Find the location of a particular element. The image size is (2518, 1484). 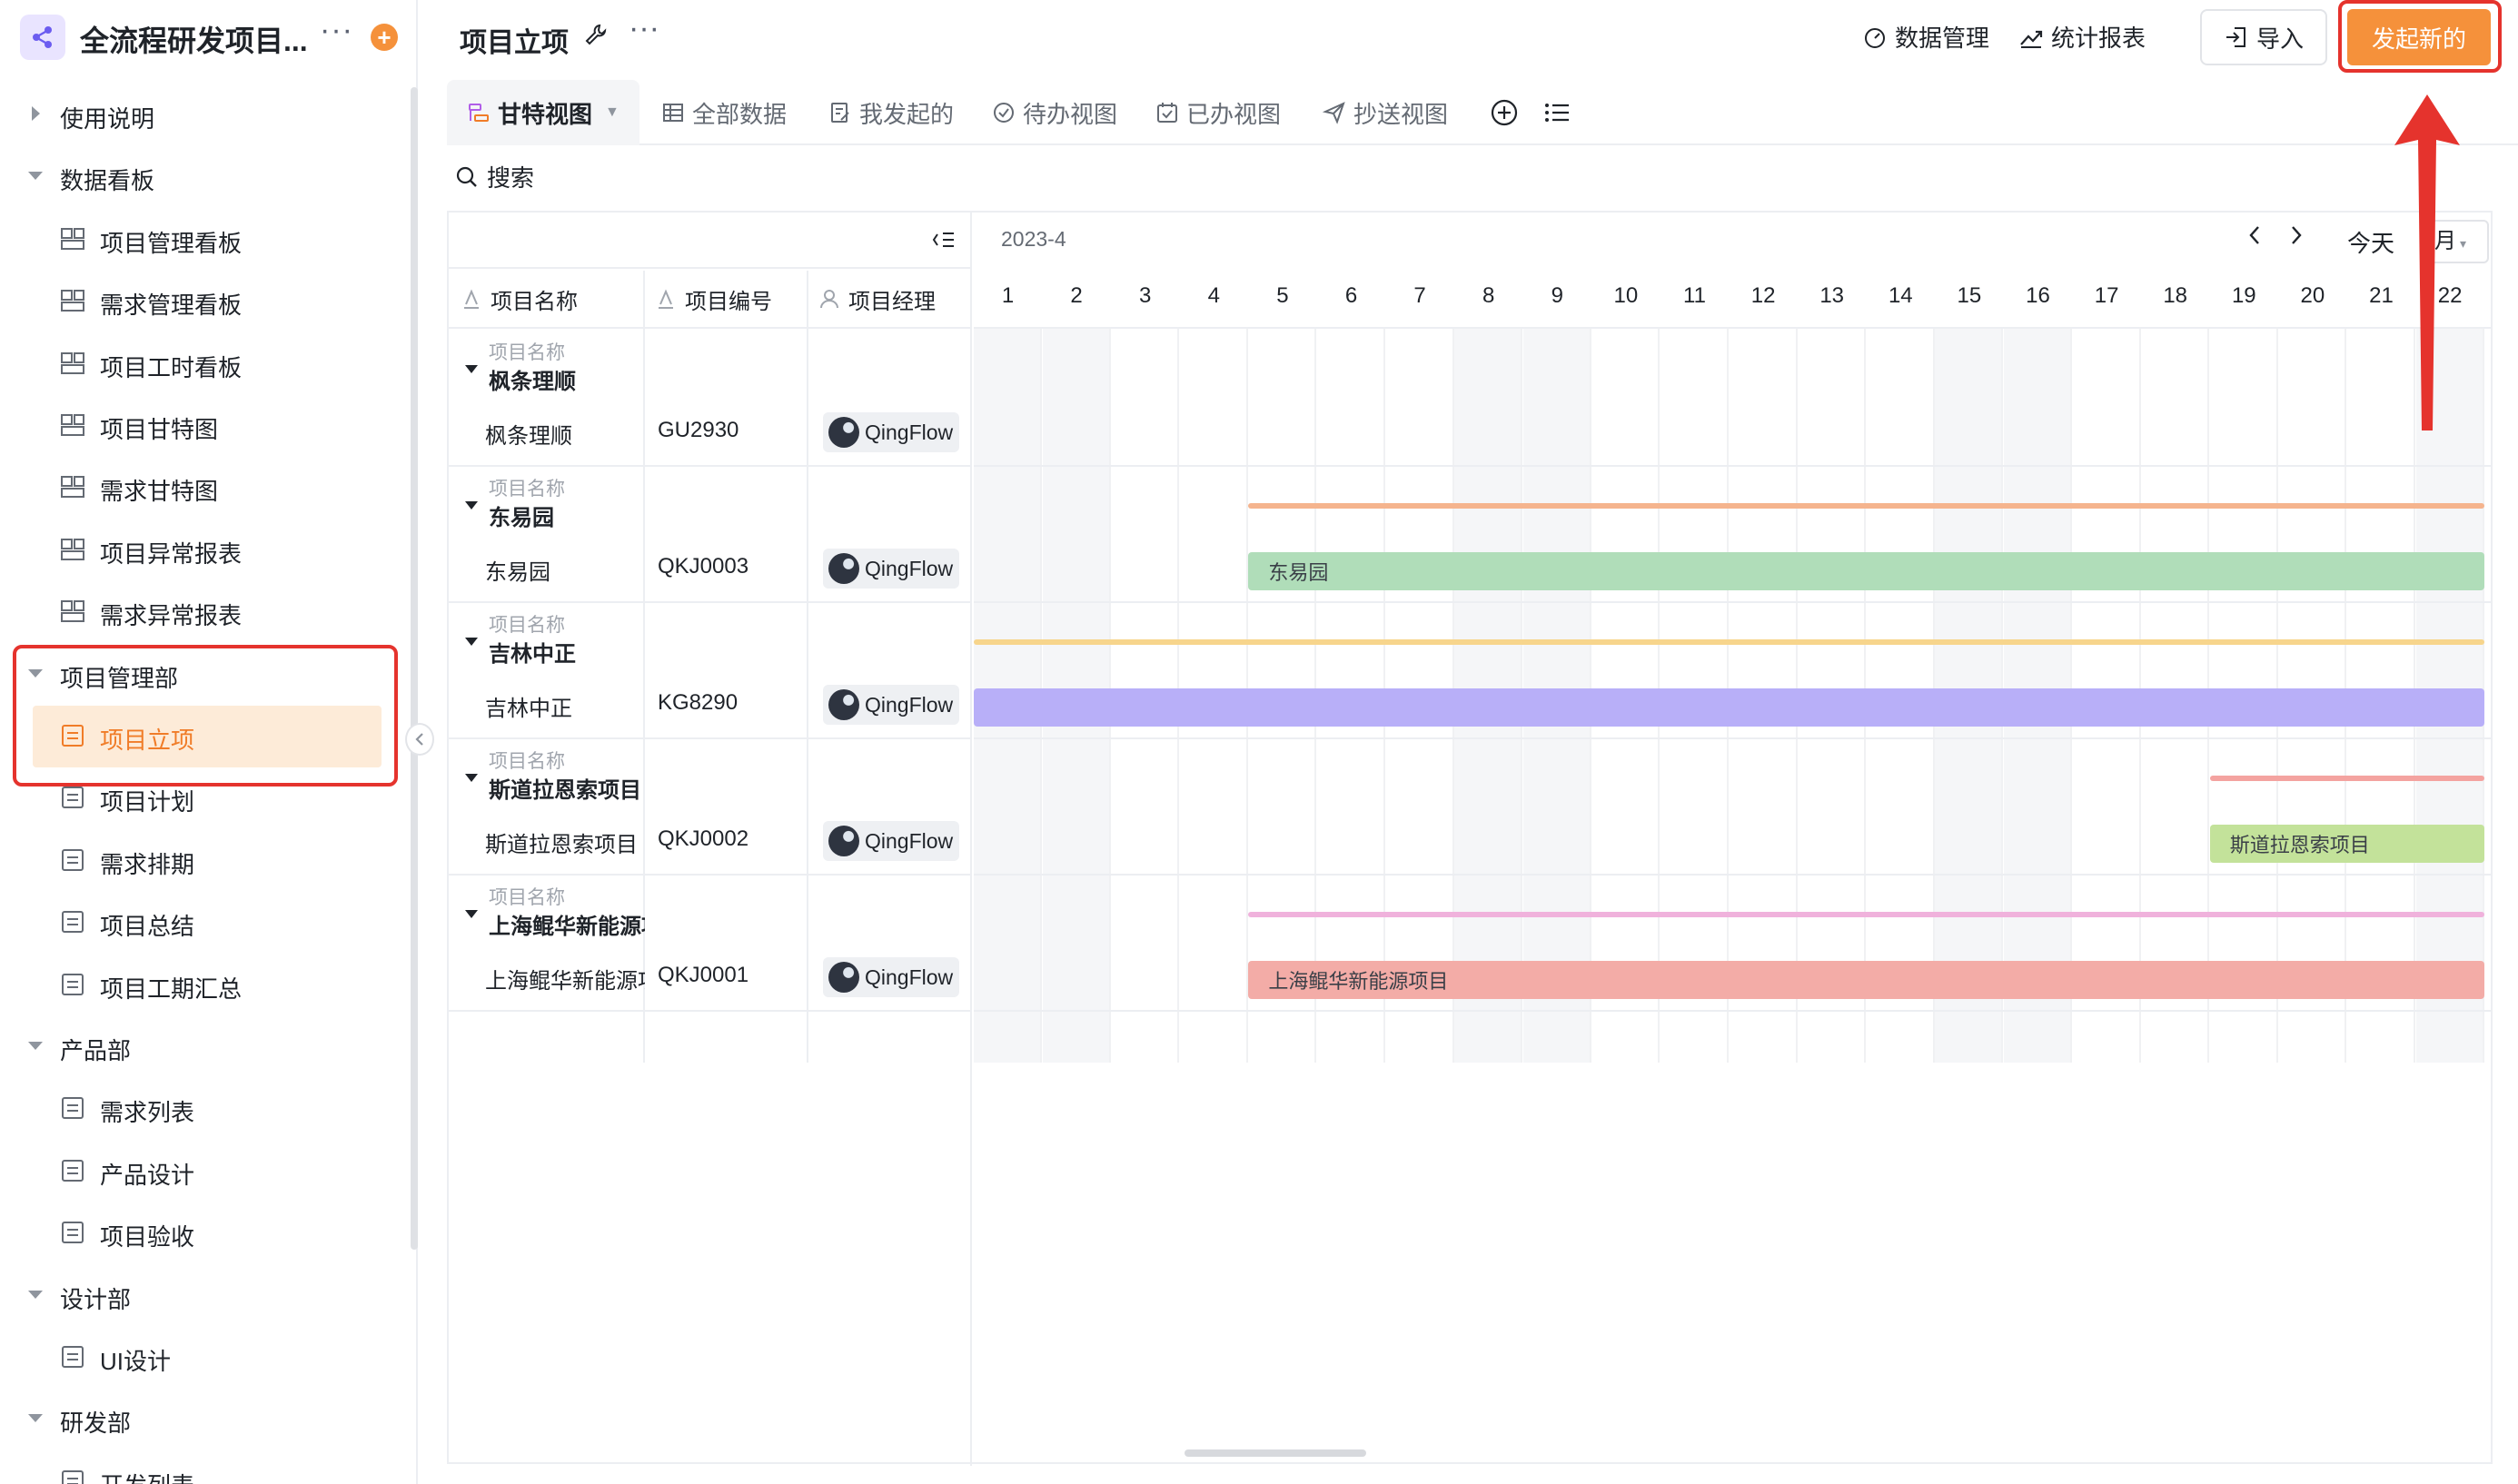

table-row: 项目名称 吉林中正 吉林中正 KG8290 QingFlow is located at coordinates (710, 671).